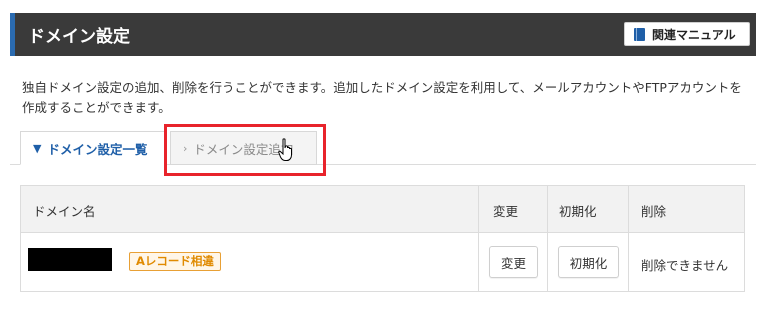  What do you see at coordinates (588, 262) in the screenshot?
I see `initialize-button: 初期化` at bounding box center [588, 262].